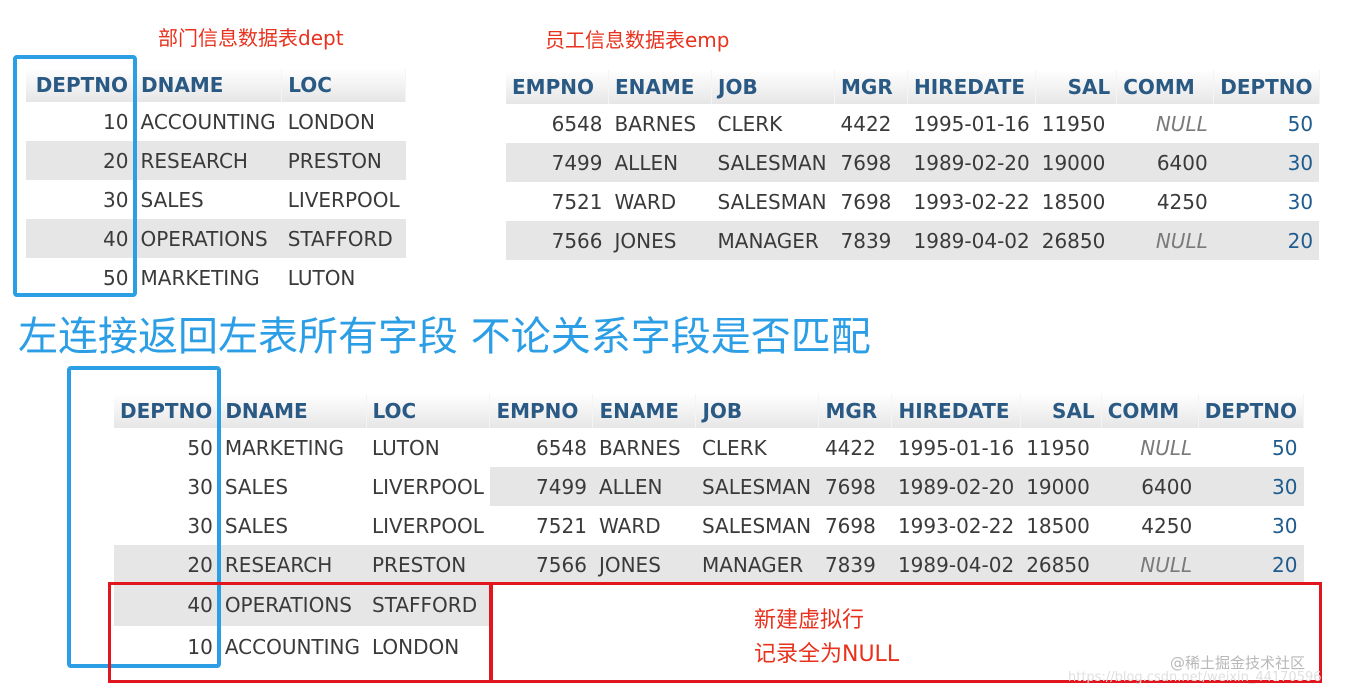  Describe the element at coordinates (557, 87) in the screenshot. I see `emp-col-empno: EMPNO` at that location.